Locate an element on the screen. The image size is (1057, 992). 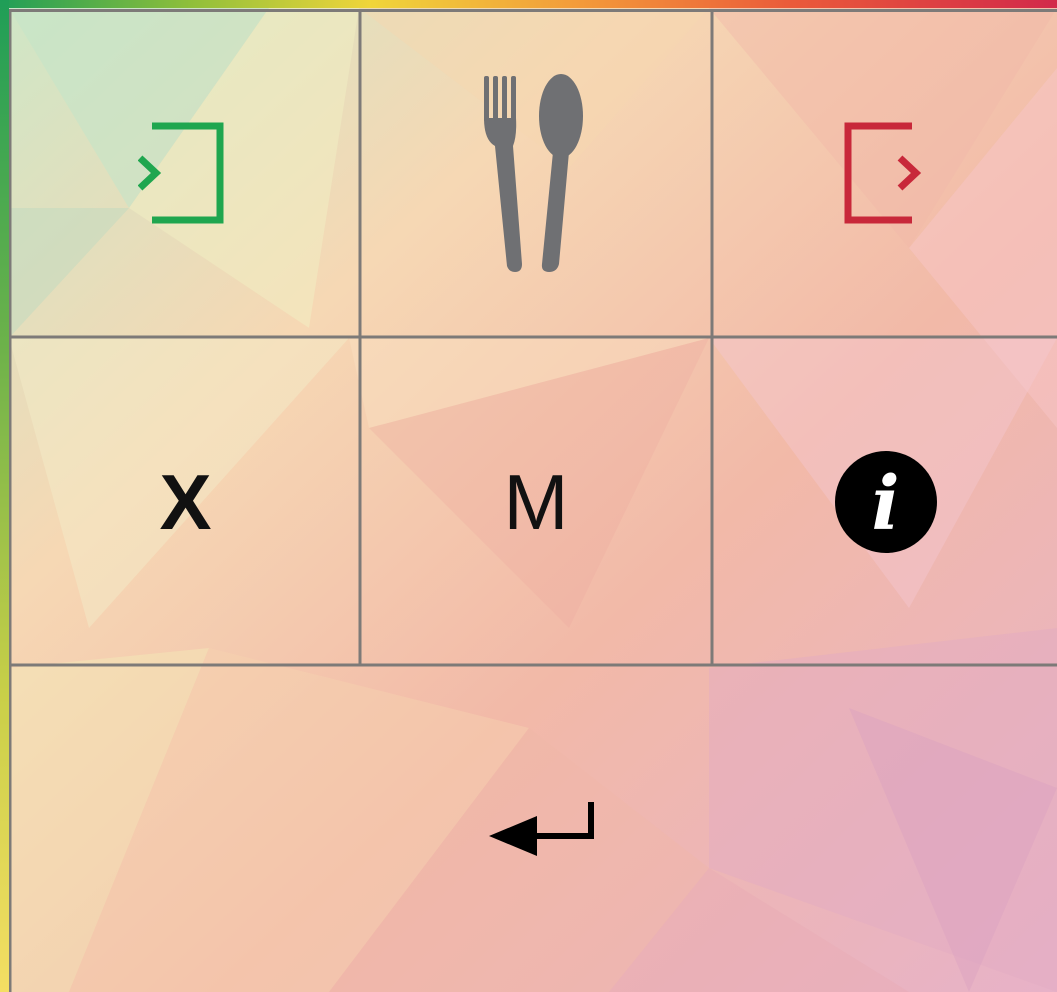
top-accent-strip is located at coordinates (528, 4).